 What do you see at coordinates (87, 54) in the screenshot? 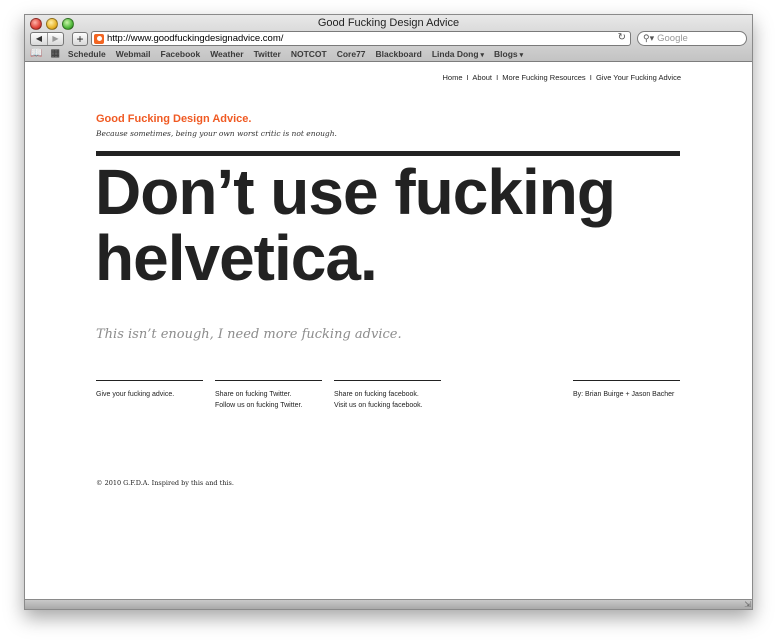
I see `bookmark-item: Schedule` at bounding box center [87, 54].